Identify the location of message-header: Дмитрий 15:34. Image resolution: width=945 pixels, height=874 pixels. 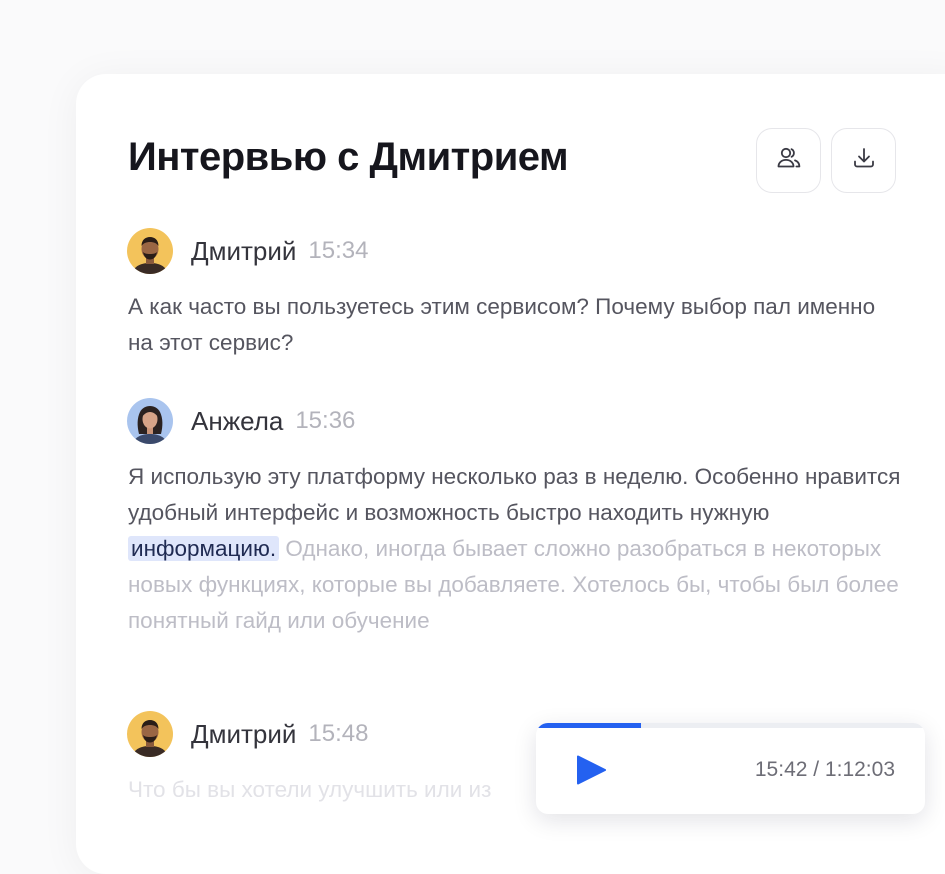
(247, 251).